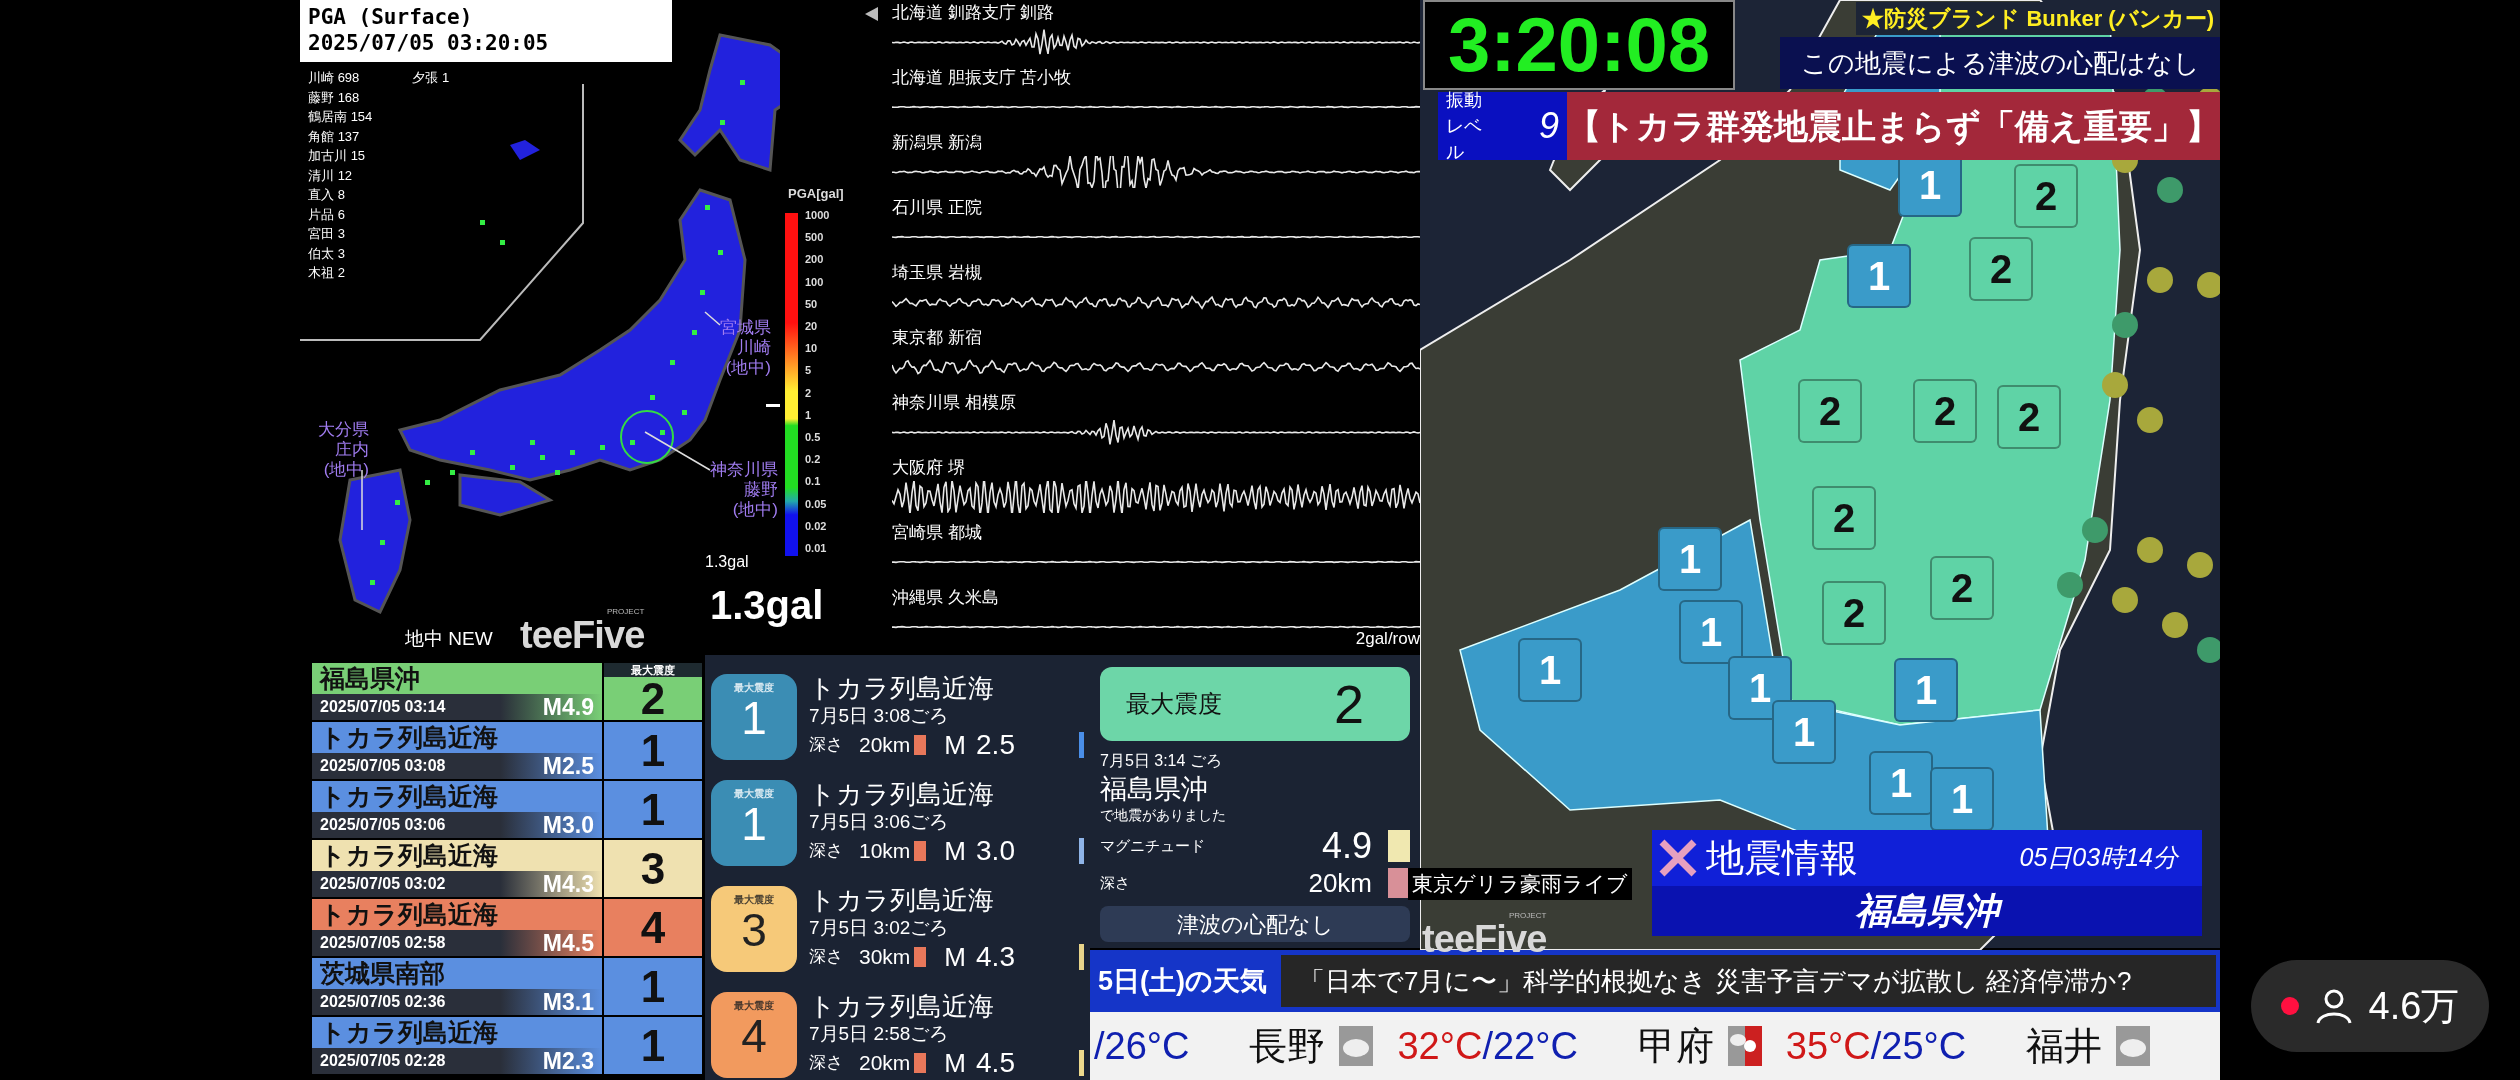 The height and width of the screenshot is (1080, 2520). Describe the element at coordinates (982, 78) in the screenshot. I see `station-name: 北海道 胆振支庁 苫小牧` at that location.